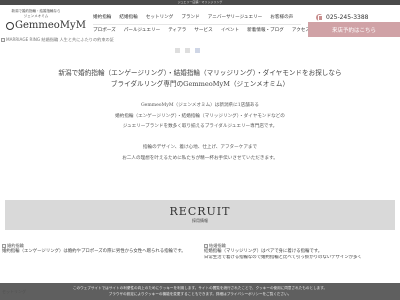 This screenshot has height=300, width=400. What do you see at coordinates (200, 211) in the screenshot?
I see `recruit-title: RECRUIT` at bounding box center [200, 211].